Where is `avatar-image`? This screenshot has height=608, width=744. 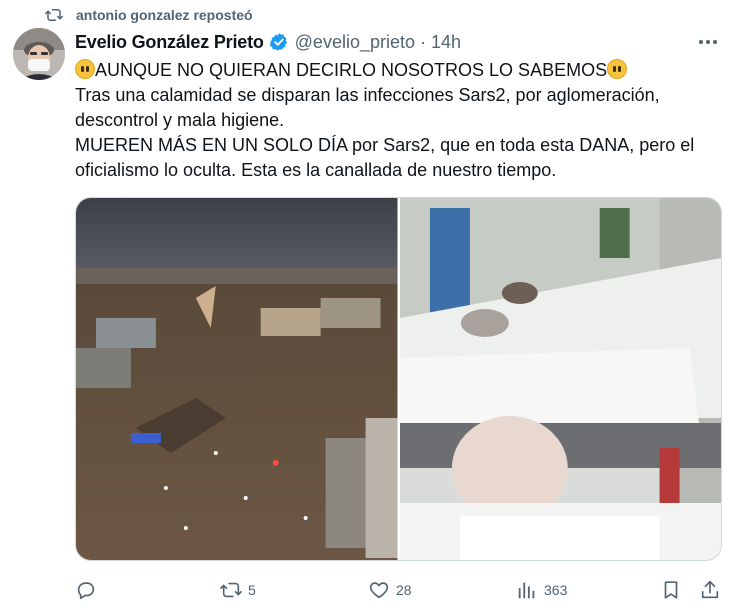 avatar-image is located at coordinates (39, 54).